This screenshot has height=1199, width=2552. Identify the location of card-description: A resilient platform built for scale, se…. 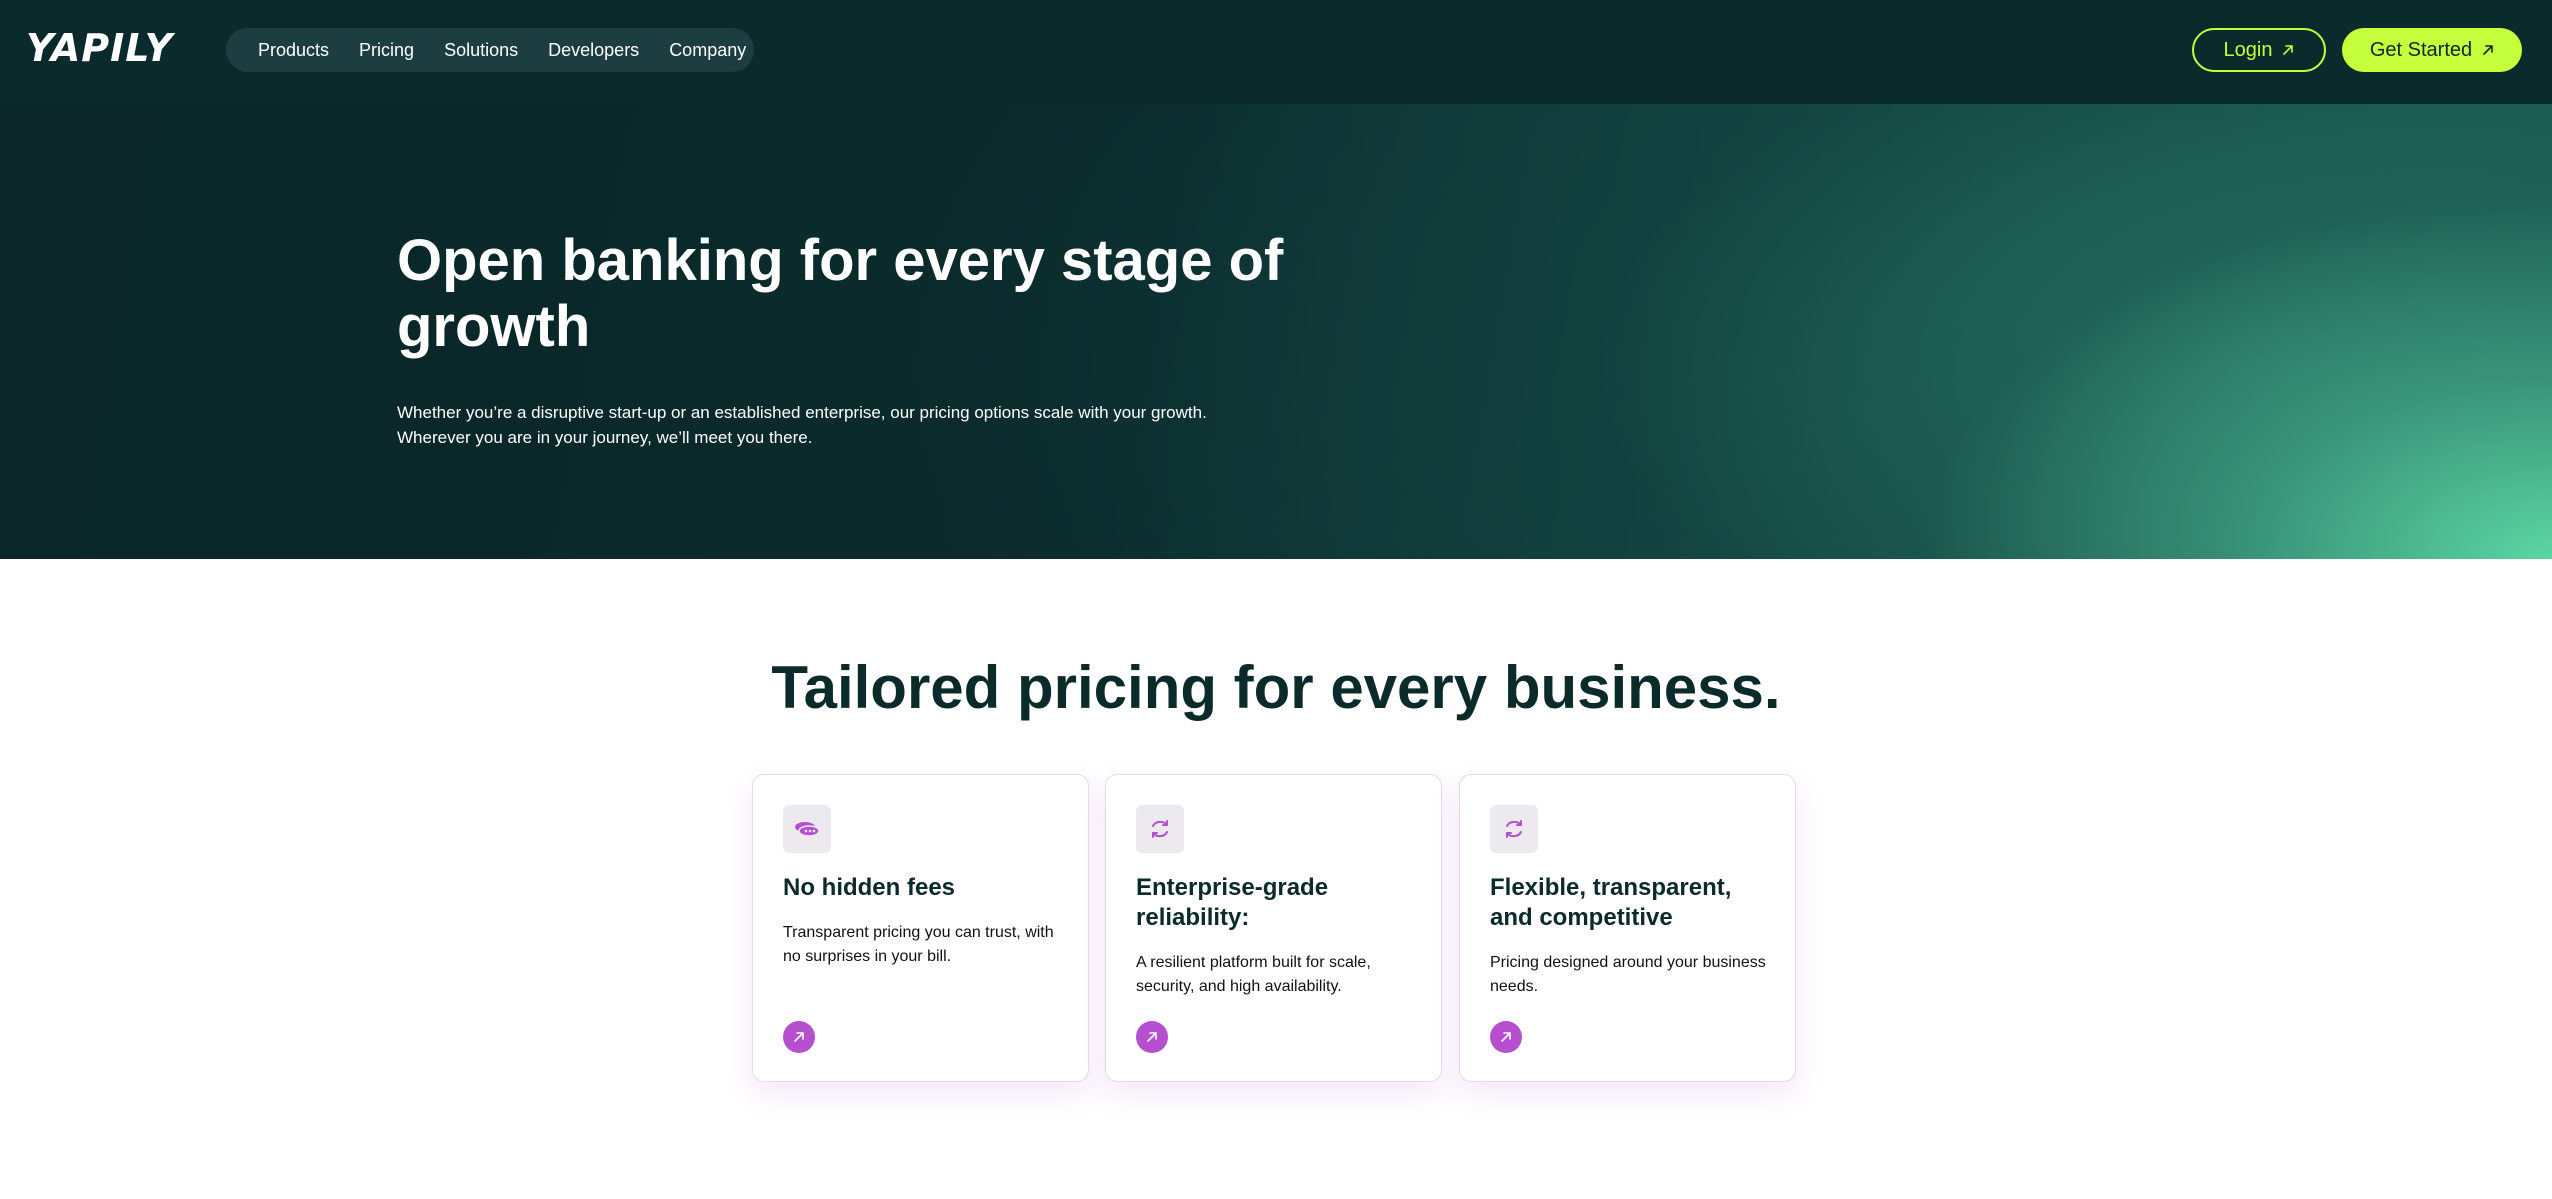
(1253, 974).